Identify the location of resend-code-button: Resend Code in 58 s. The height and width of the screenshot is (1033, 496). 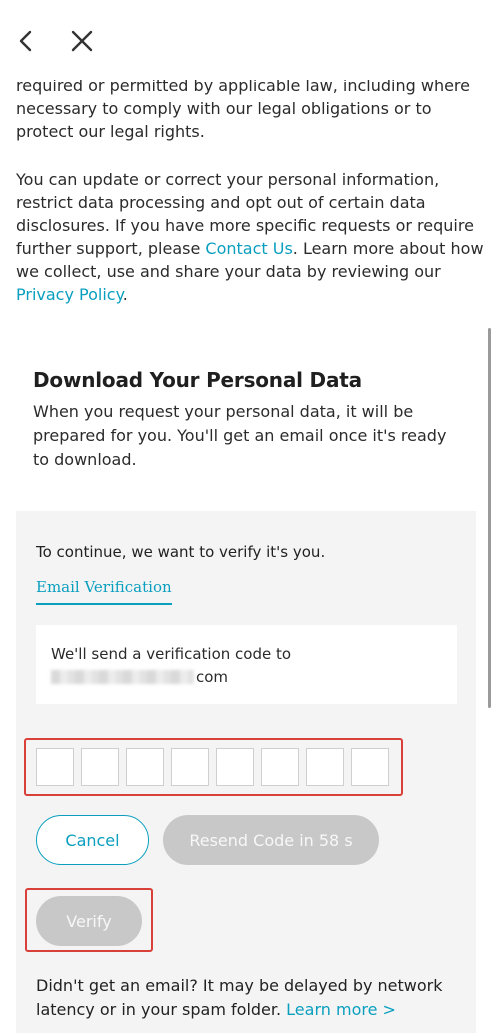
(271, 840).